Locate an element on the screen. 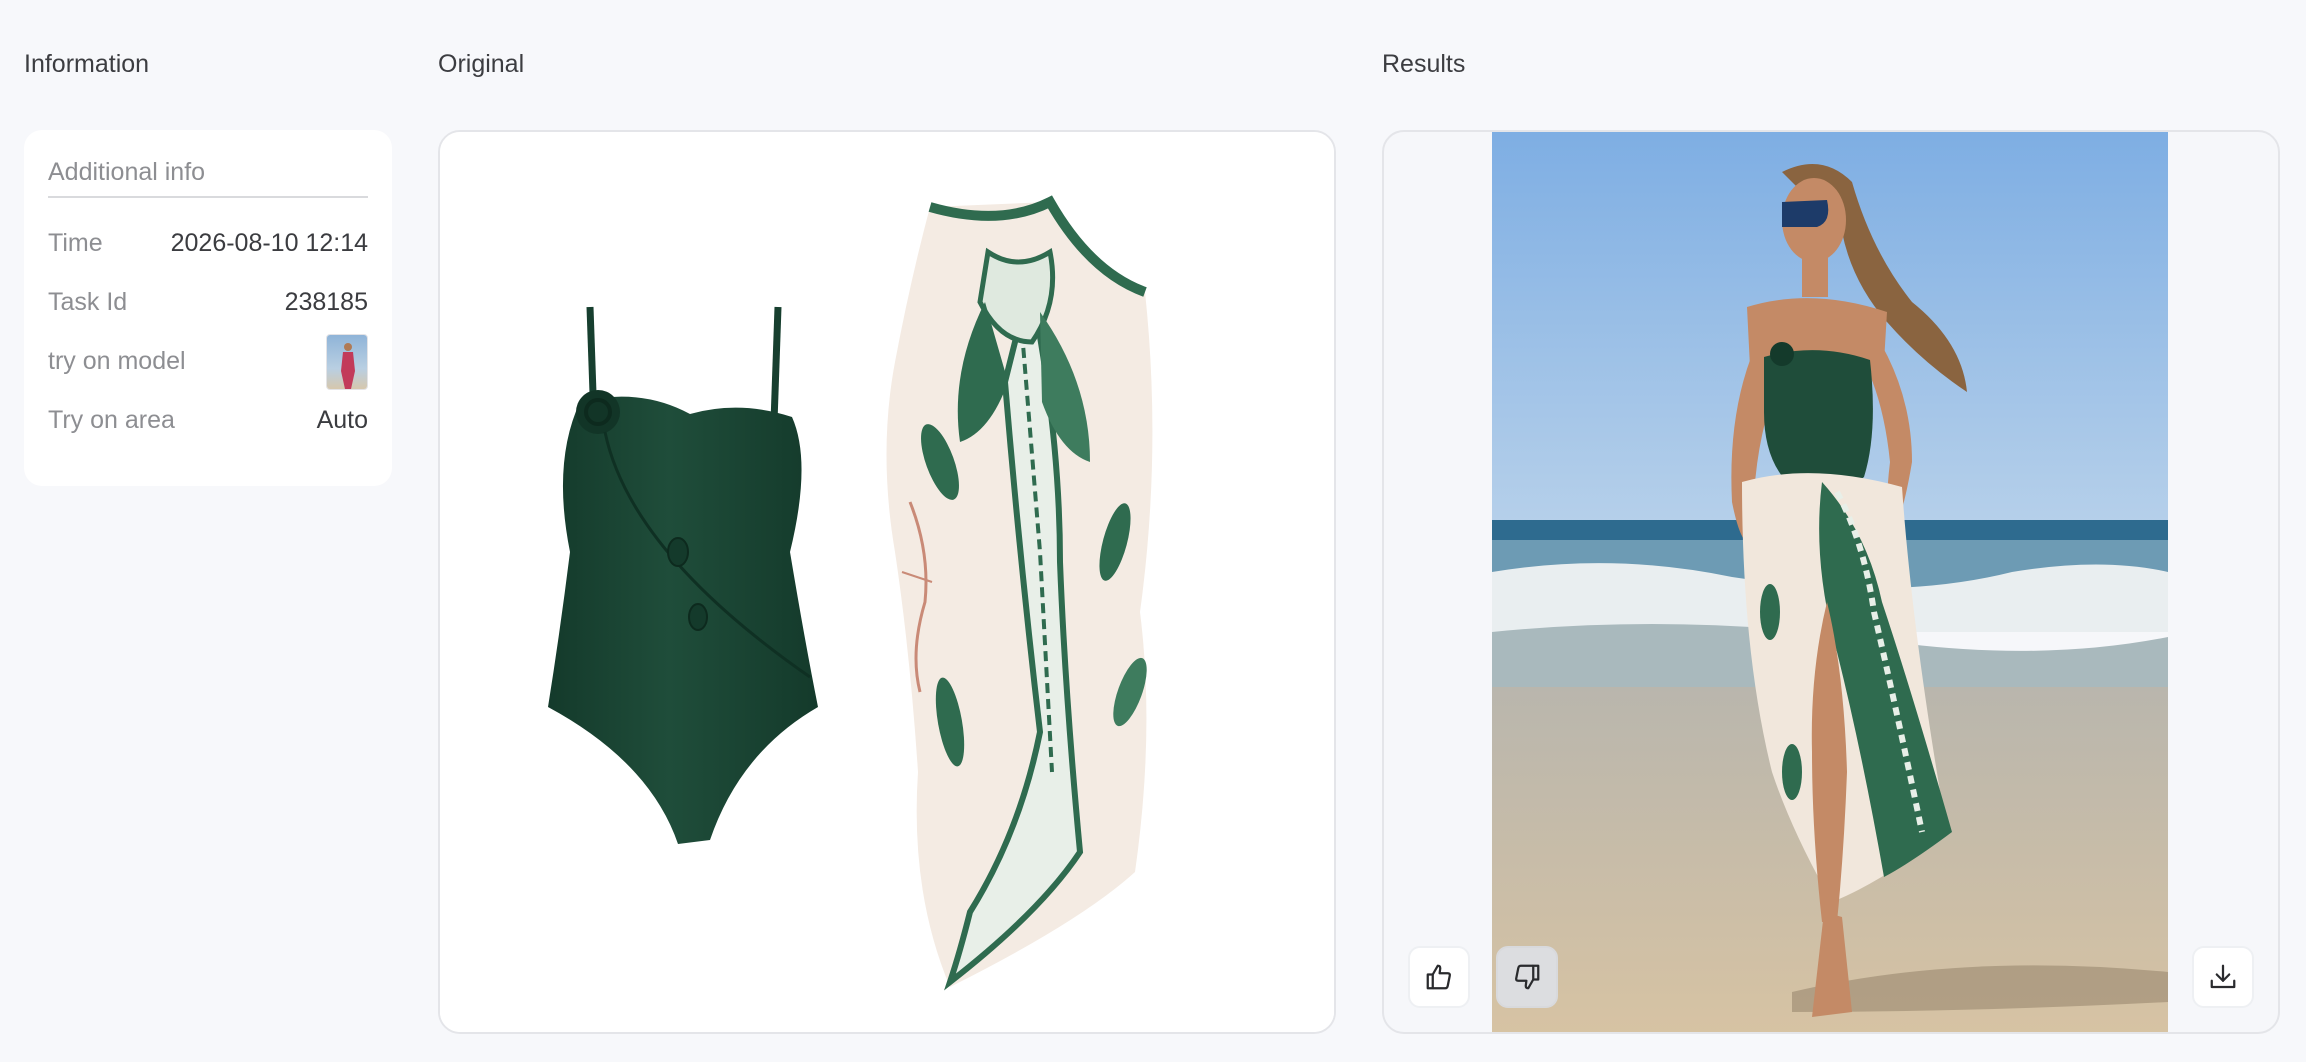 The image size is (2306, 1062). info-row-task-id: Task Id 238185 is located at coordinates (208, 302).